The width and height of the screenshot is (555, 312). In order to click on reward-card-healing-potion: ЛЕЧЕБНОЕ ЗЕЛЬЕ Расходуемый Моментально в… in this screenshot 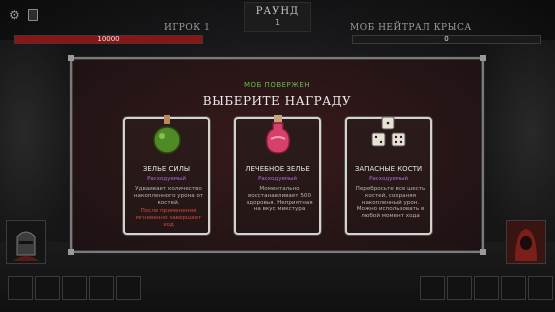, I will do `click(277, 175)`.